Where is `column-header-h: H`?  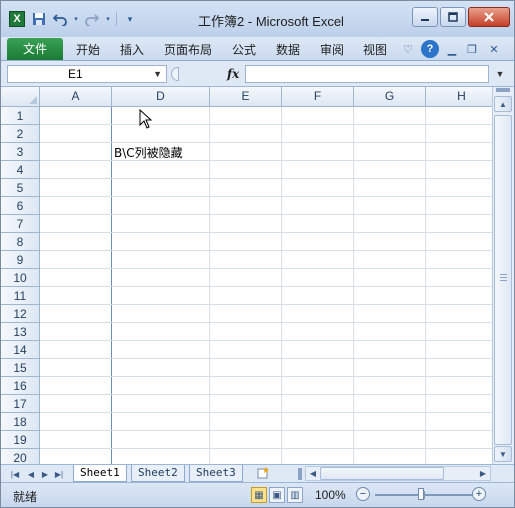 column-header-h: H is located at coordinates (459, 97).